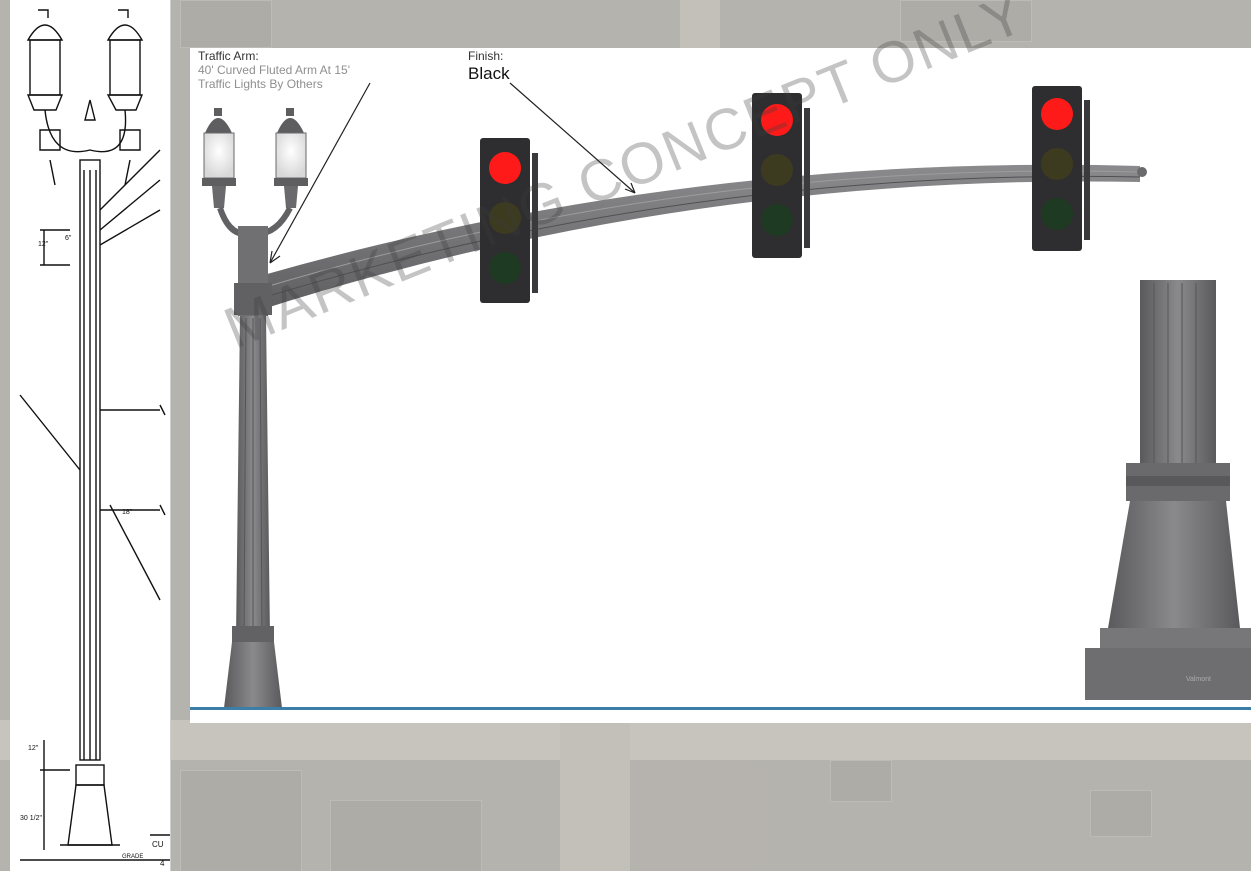 The image size is (1251, 871). I want to click on dim-6-label: 6", so click(68, 238).